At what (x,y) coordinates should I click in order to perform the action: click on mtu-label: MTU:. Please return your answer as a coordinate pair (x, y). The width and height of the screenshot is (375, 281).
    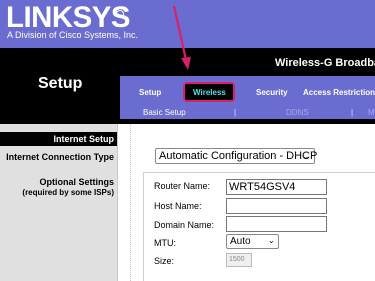
    Looking at the image, I should click on (165, 243).